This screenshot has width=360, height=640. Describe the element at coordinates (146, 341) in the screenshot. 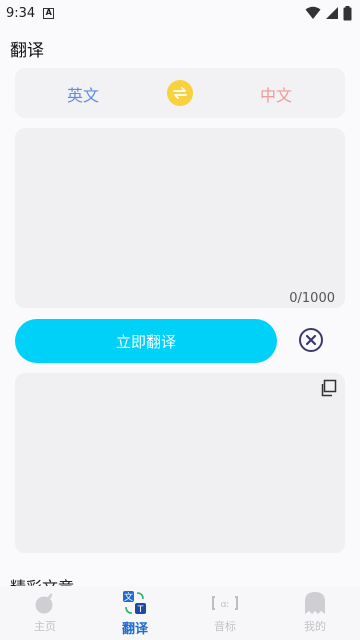

I see `translate-button: 立即翻译` at that location.